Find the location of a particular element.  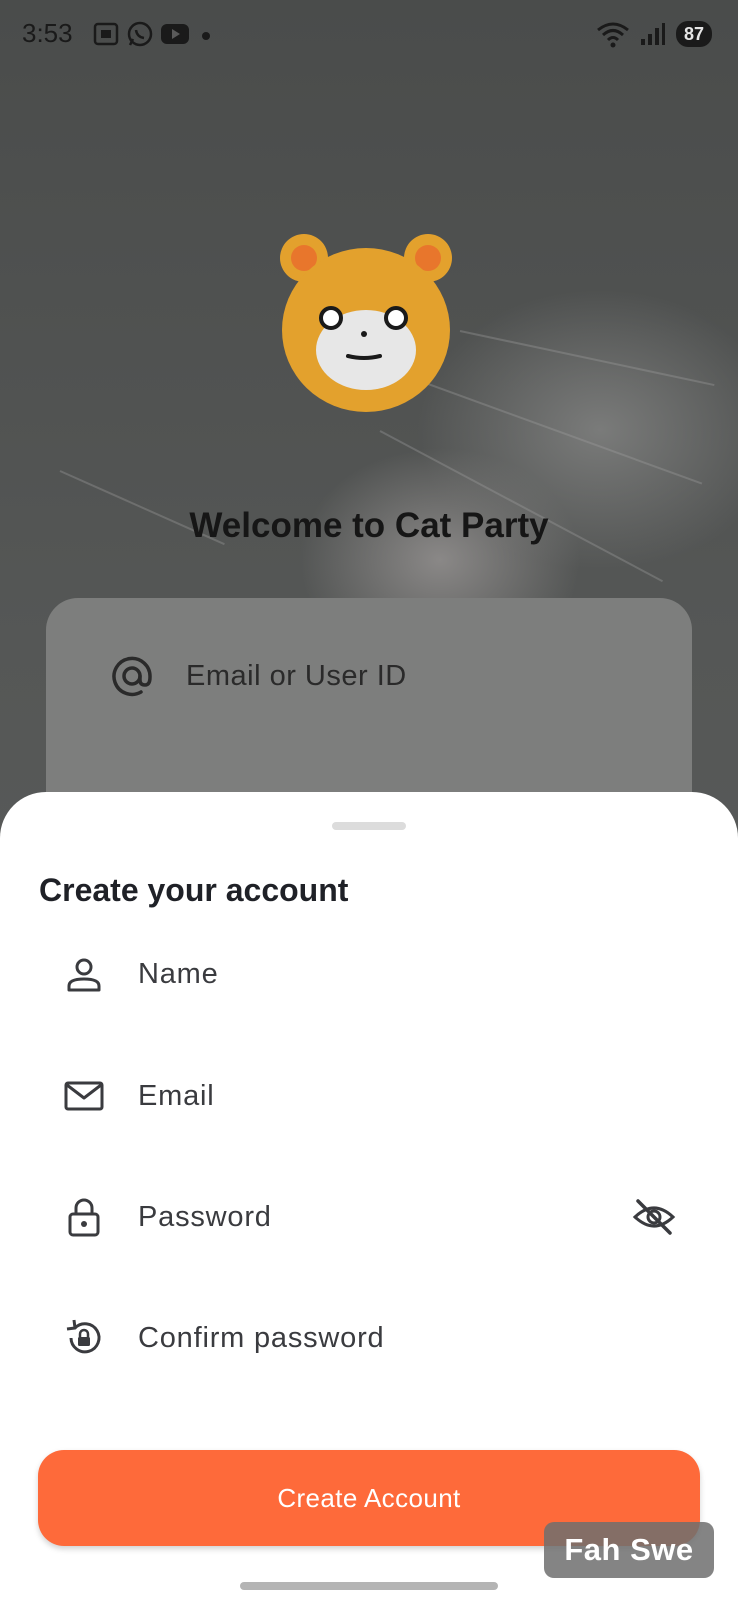

watermark-text: Fah Swe is located at coordinates (629, 1549).